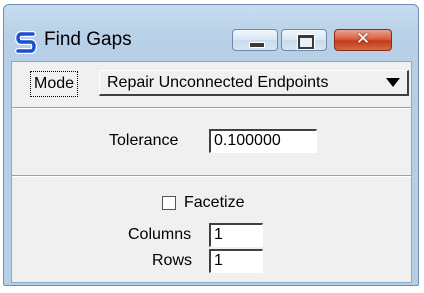  What do you see at coordinates (169, 203) in the screenshot?
I see `facetize-checkbox` at bounding box center [169, 203].